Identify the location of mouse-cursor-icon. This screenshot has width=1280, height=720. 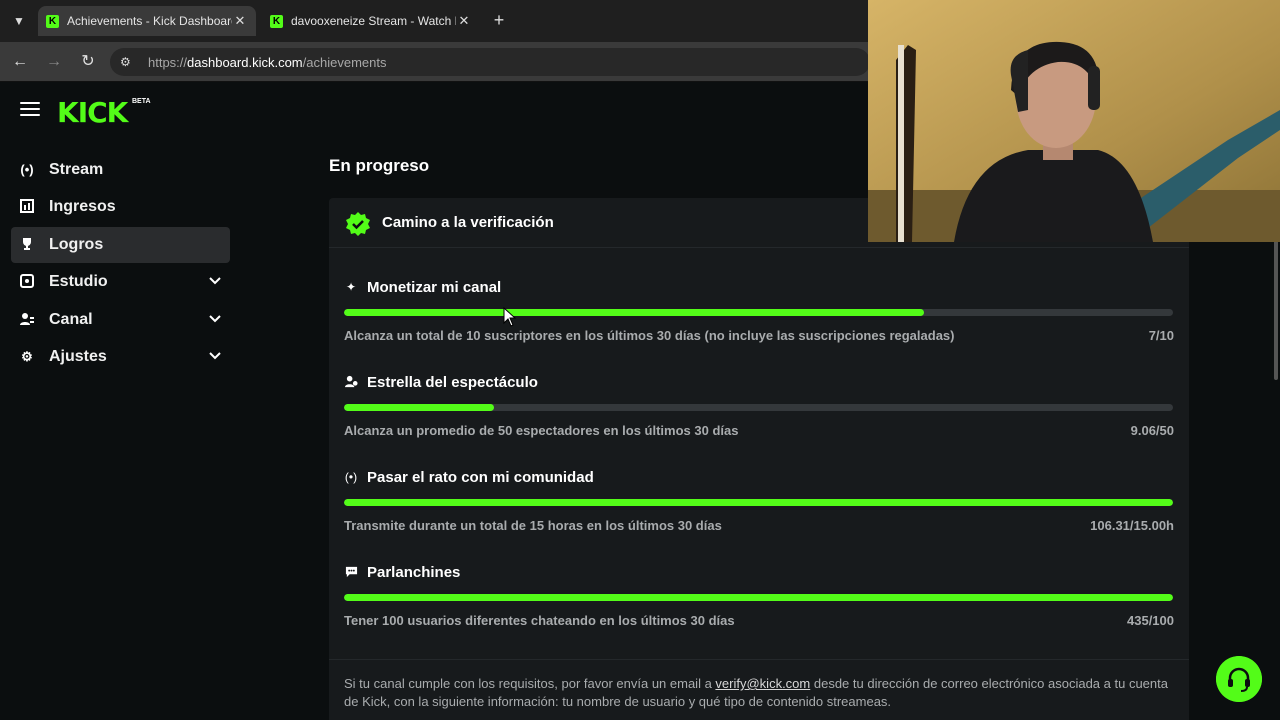
(510, 317).